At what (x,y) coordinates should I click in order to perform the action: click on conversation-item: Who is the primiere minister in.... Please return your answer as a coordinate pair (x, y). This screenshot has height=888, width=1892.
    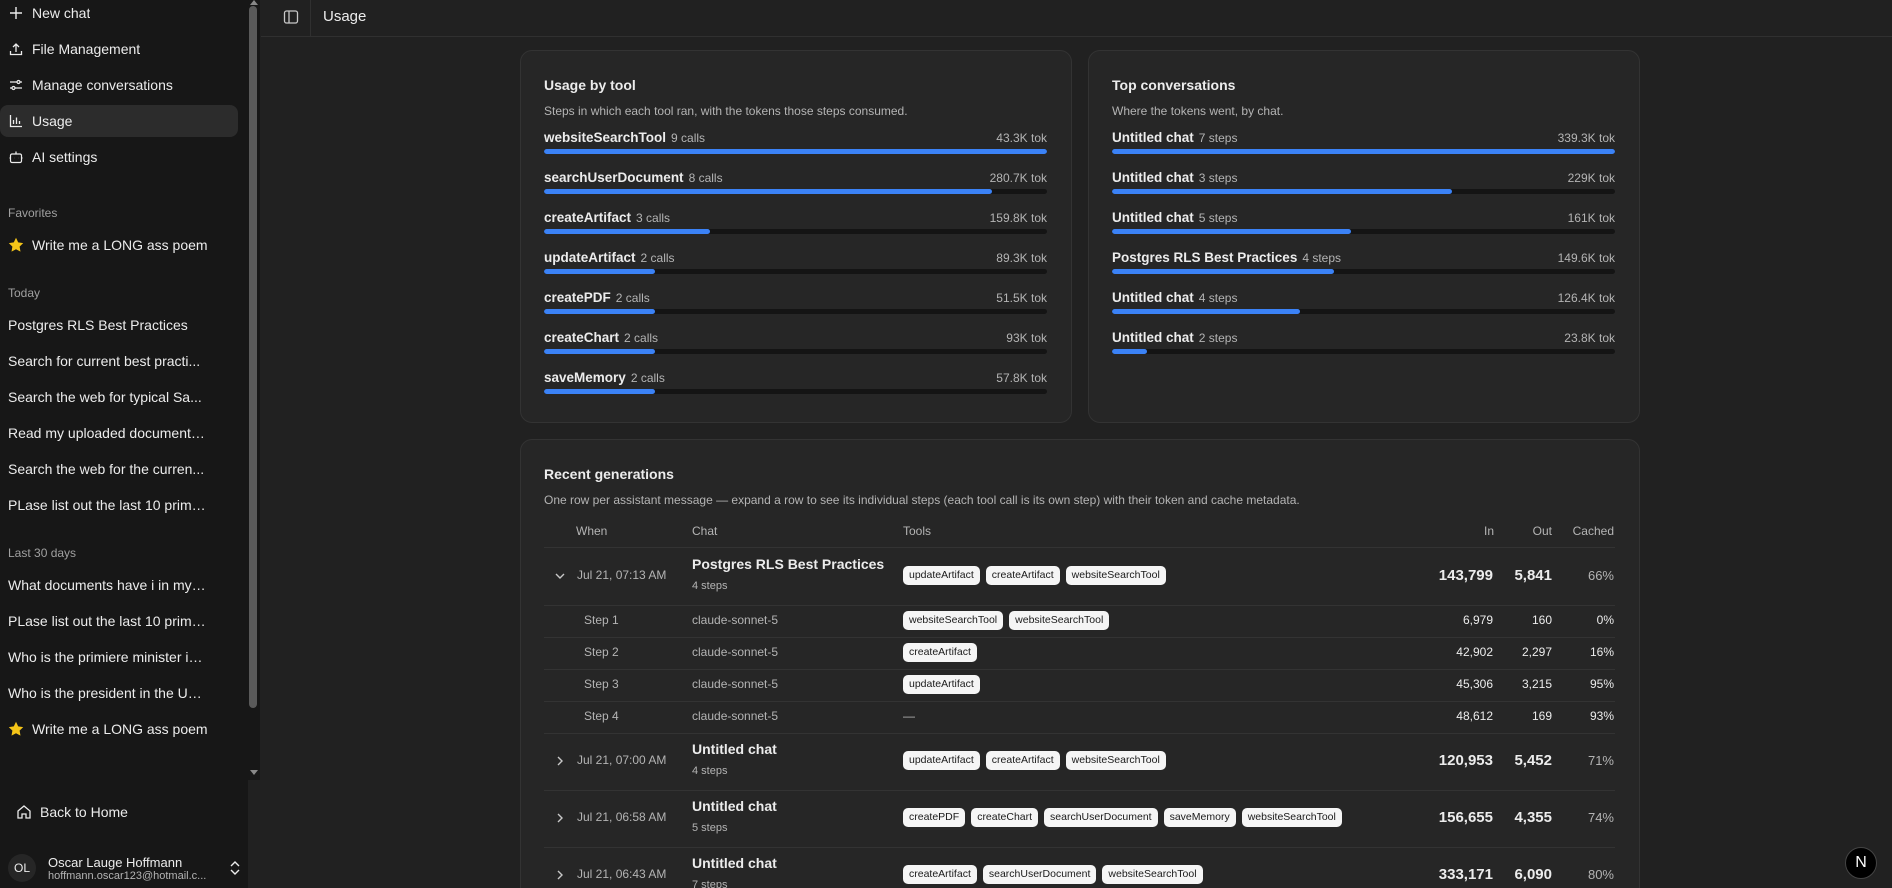
    Looking at the image, I should click on (107, 657).